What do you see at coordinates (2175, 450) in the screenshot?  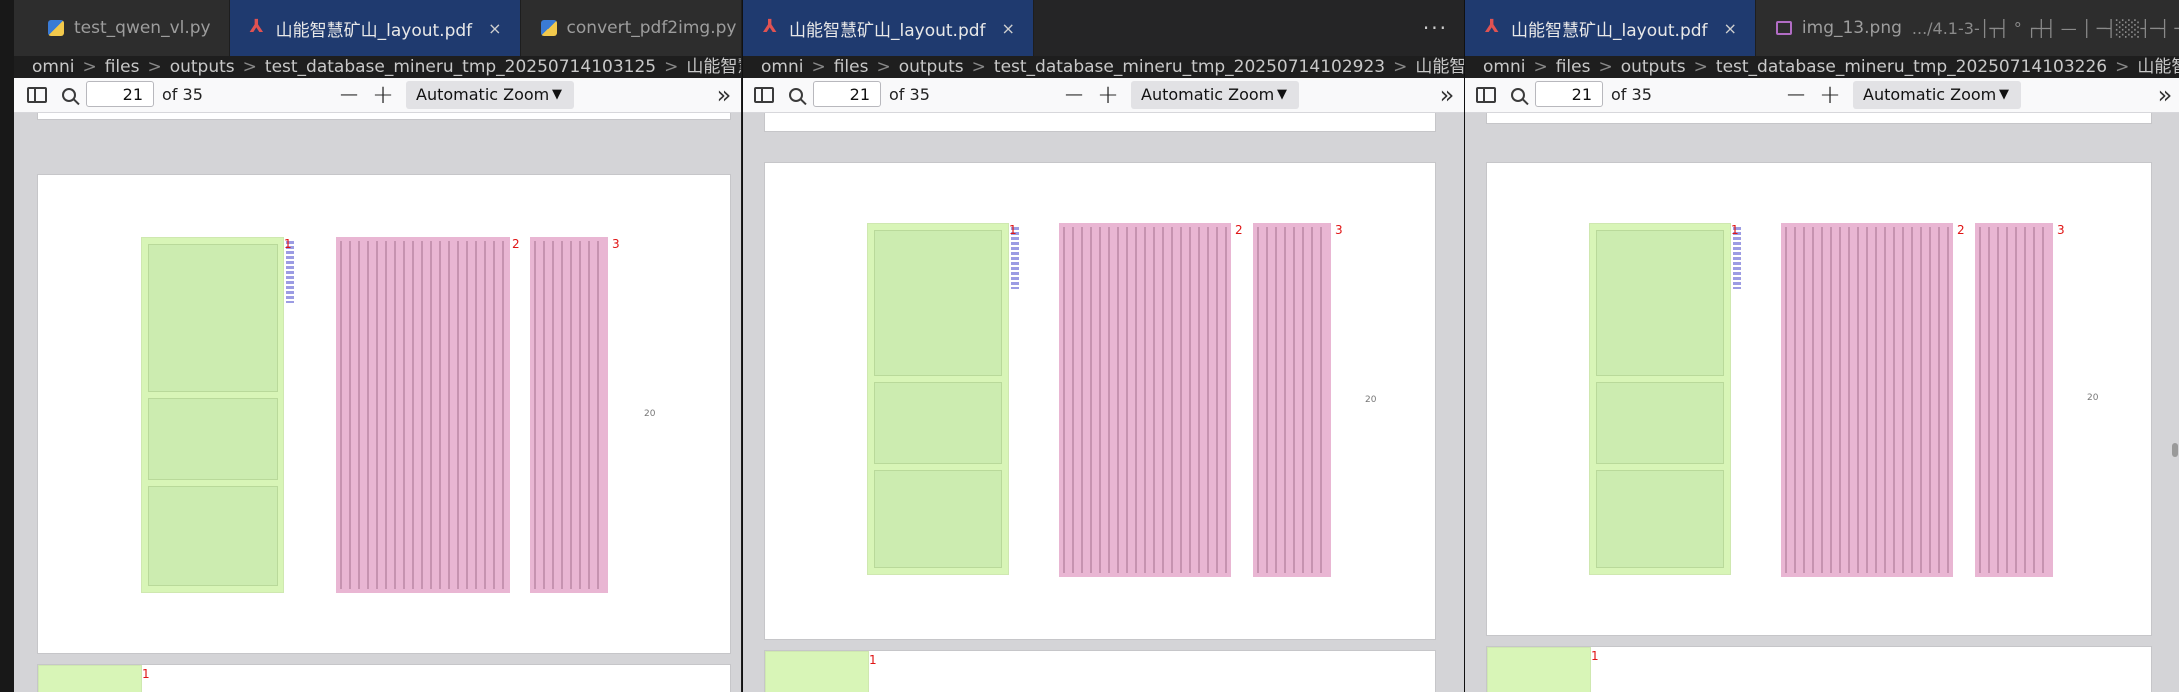 I see `scrollbar-thumb` at bounding box center [2175, 450].